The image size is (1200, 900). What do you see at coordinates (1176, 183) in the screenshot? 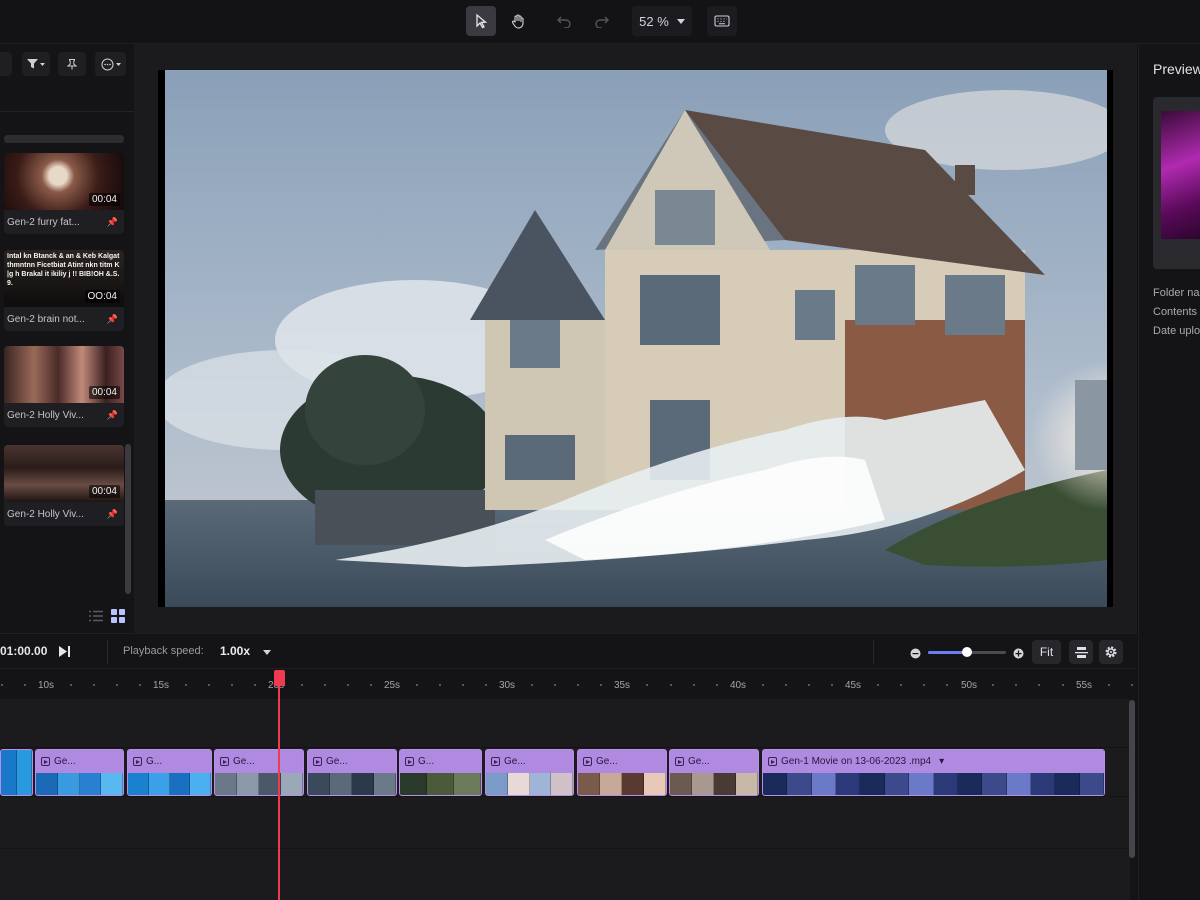
I see `preview-thumbnail` at bounding box center [1176, 183].